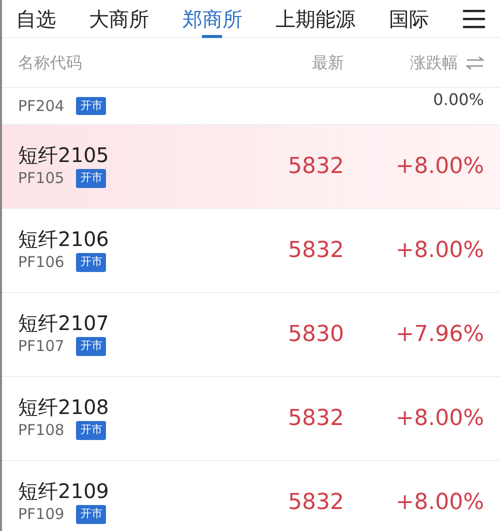 The image size is (500, 531). What do you see at coordinates (41, 179) in the screenshot?
I see `contract-code: PF105` at bounding box center [41, 179].